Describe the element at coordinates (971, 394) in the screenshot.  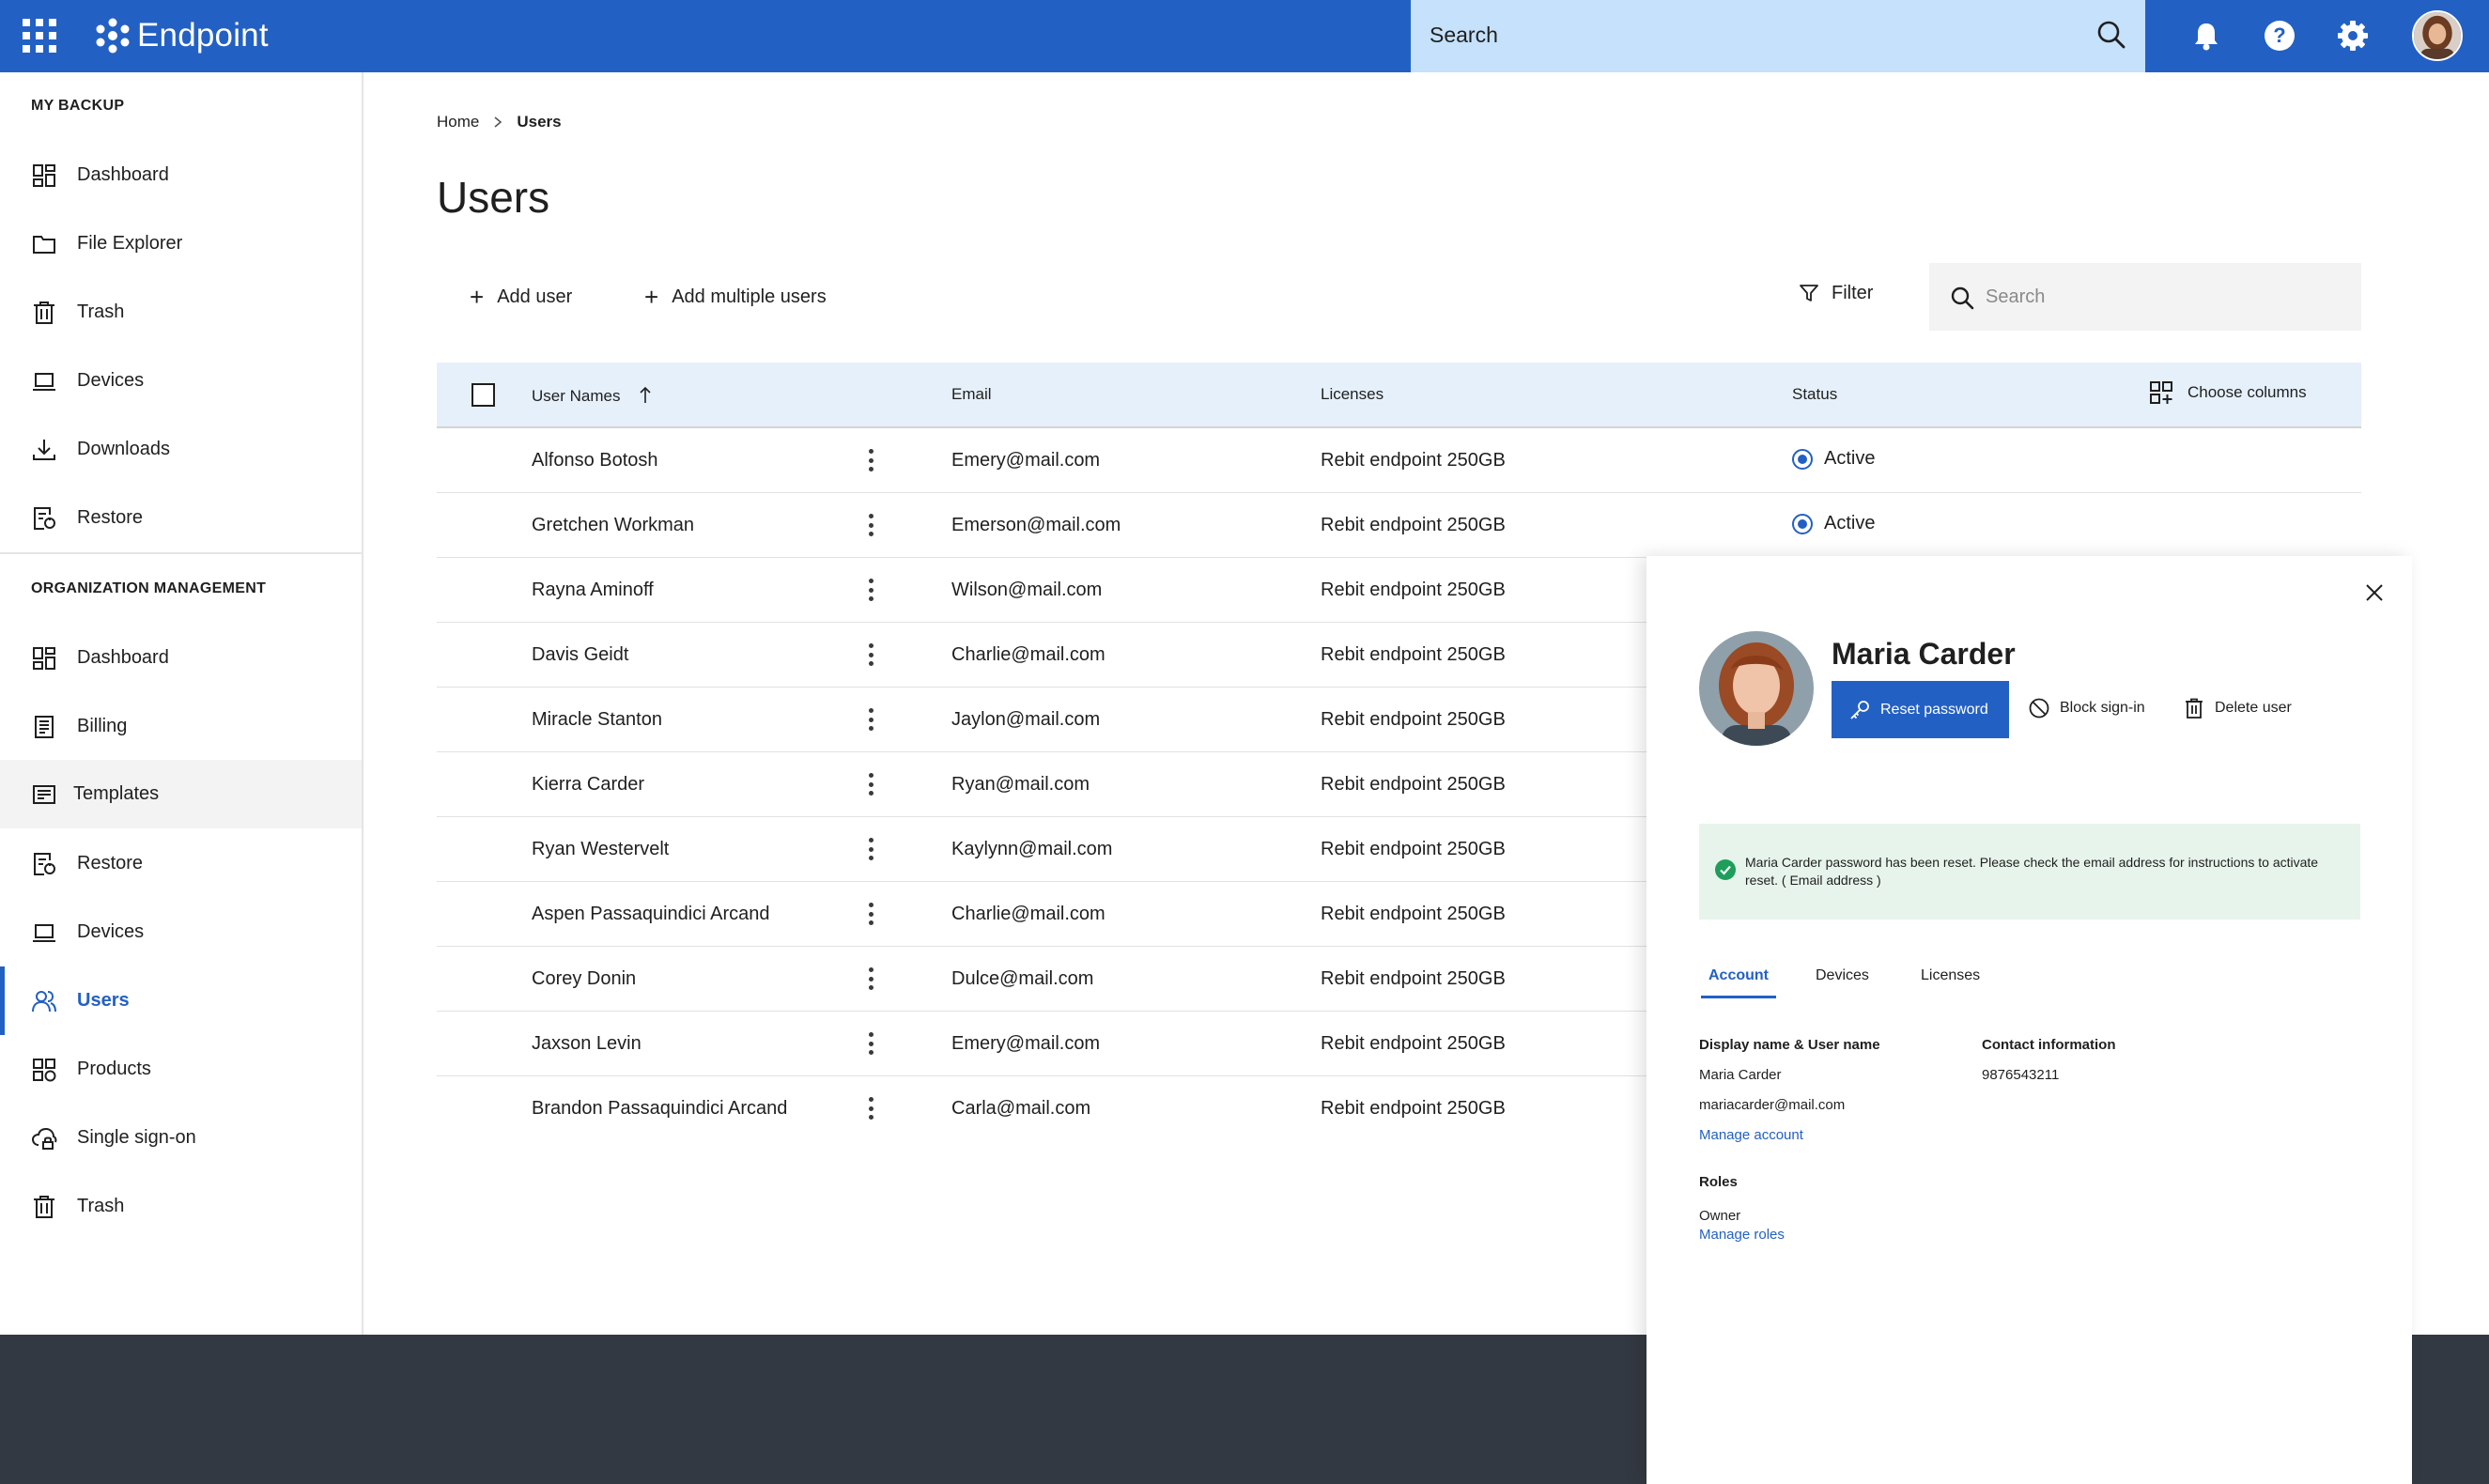
I see `column-header-email: Email` at that location.